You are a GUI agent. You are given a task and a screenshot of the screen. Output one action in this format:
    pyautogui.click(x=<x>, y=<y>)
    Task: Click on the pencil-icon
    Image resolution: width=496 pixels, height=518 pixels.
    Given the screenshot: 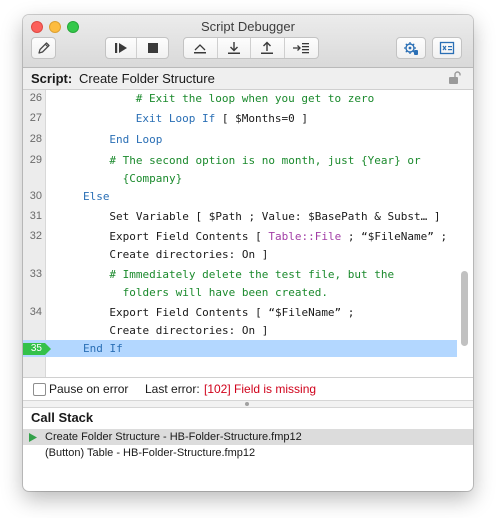 What is the action you would take?
    pyautogui.click(x=43, y=48)
    